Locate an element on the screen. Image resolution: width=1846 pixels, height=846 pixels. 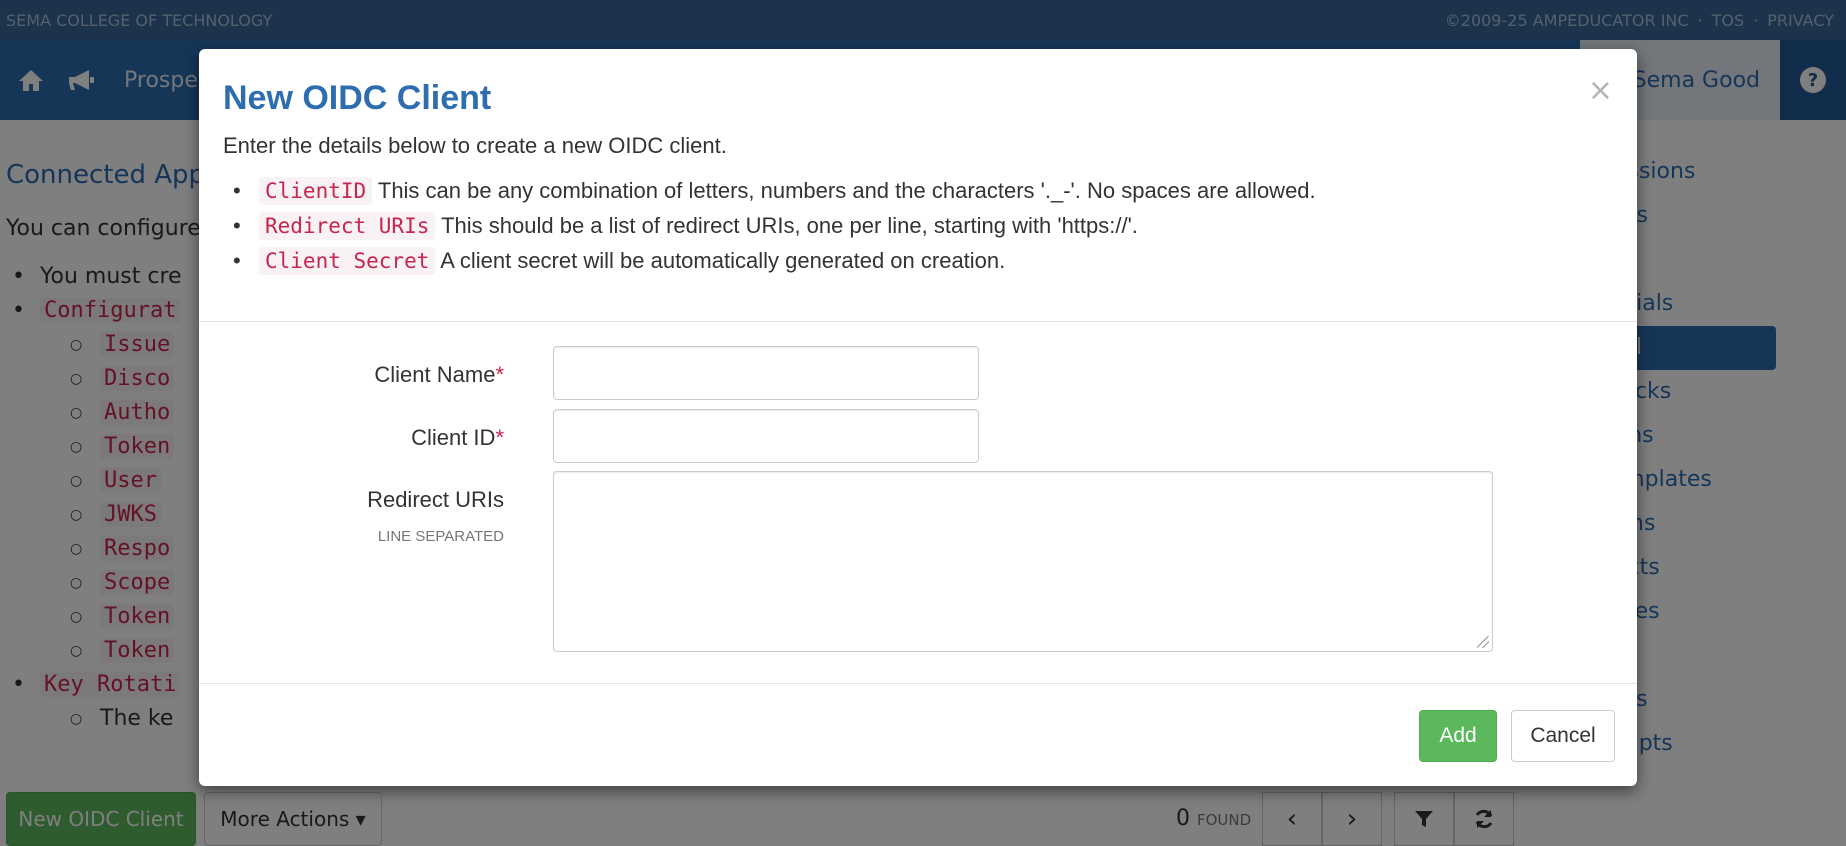
redirect-uris-help: LINE SEPARATED is located at coordinates (440, 536).